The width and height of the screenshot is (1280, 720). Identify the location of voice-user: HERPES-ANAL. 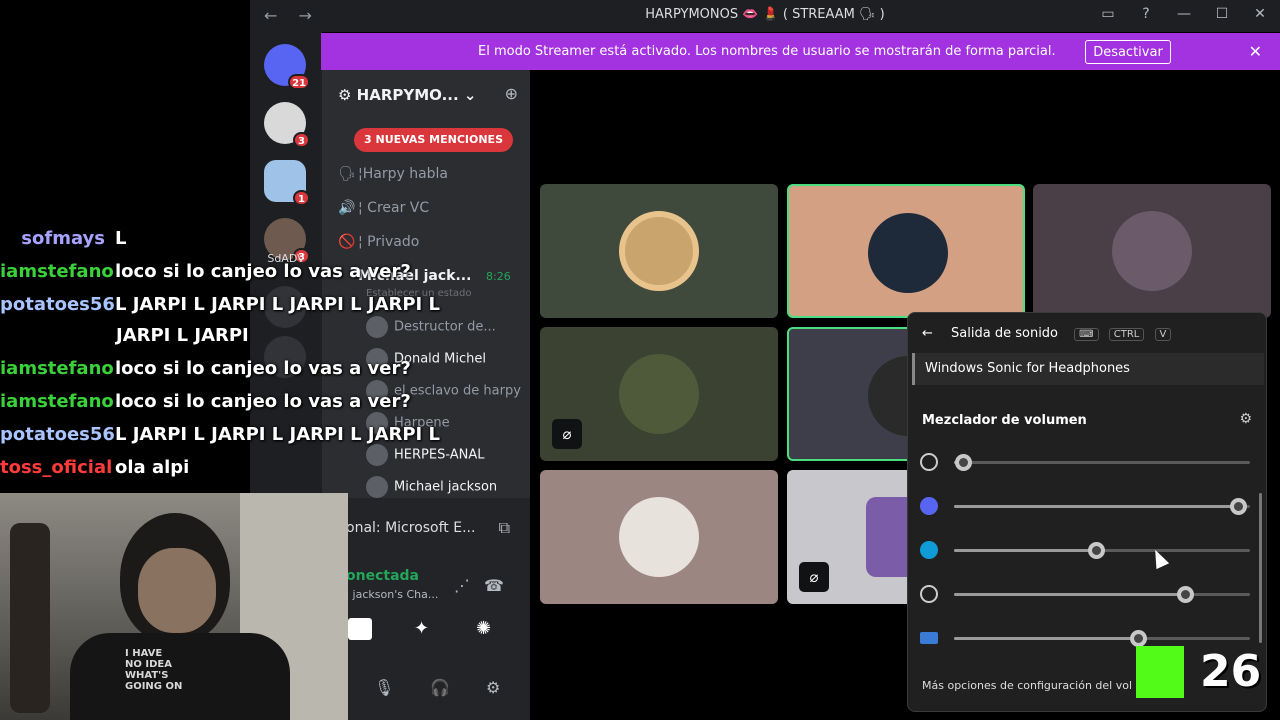
(425, 455).